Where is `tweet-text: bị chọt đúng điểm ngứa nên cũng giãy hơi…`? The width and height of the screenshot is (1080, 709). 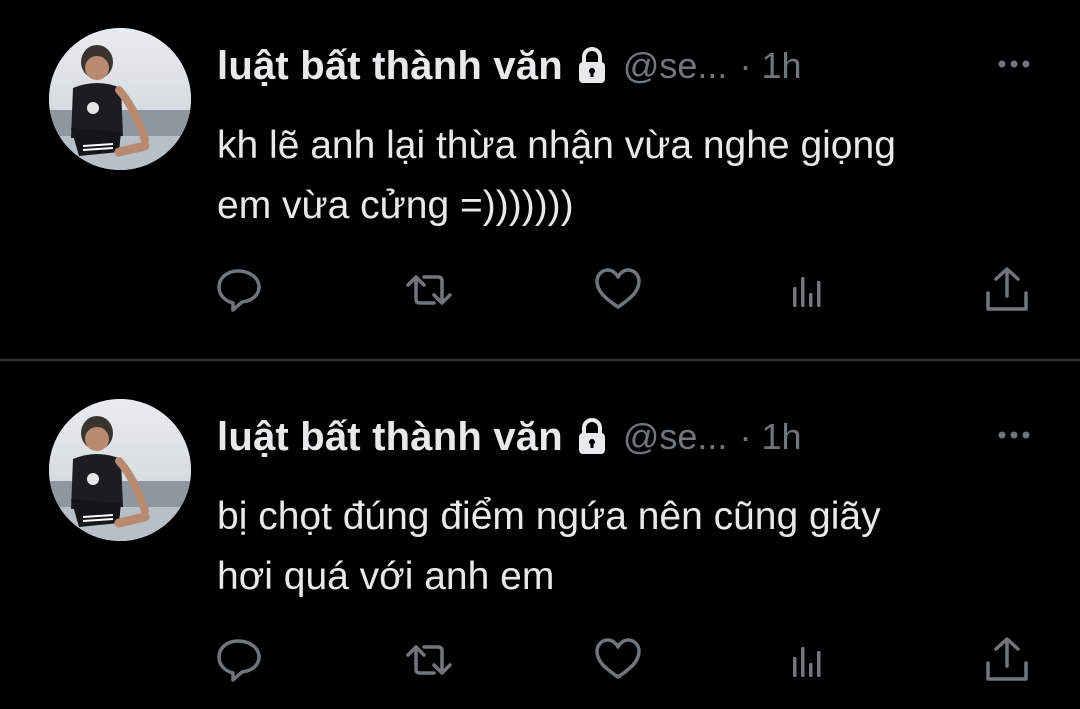
tweet-text: bị chọt đúng điểm ngứa nên cũng giãy hơi… is located at coordinates (627, 547).